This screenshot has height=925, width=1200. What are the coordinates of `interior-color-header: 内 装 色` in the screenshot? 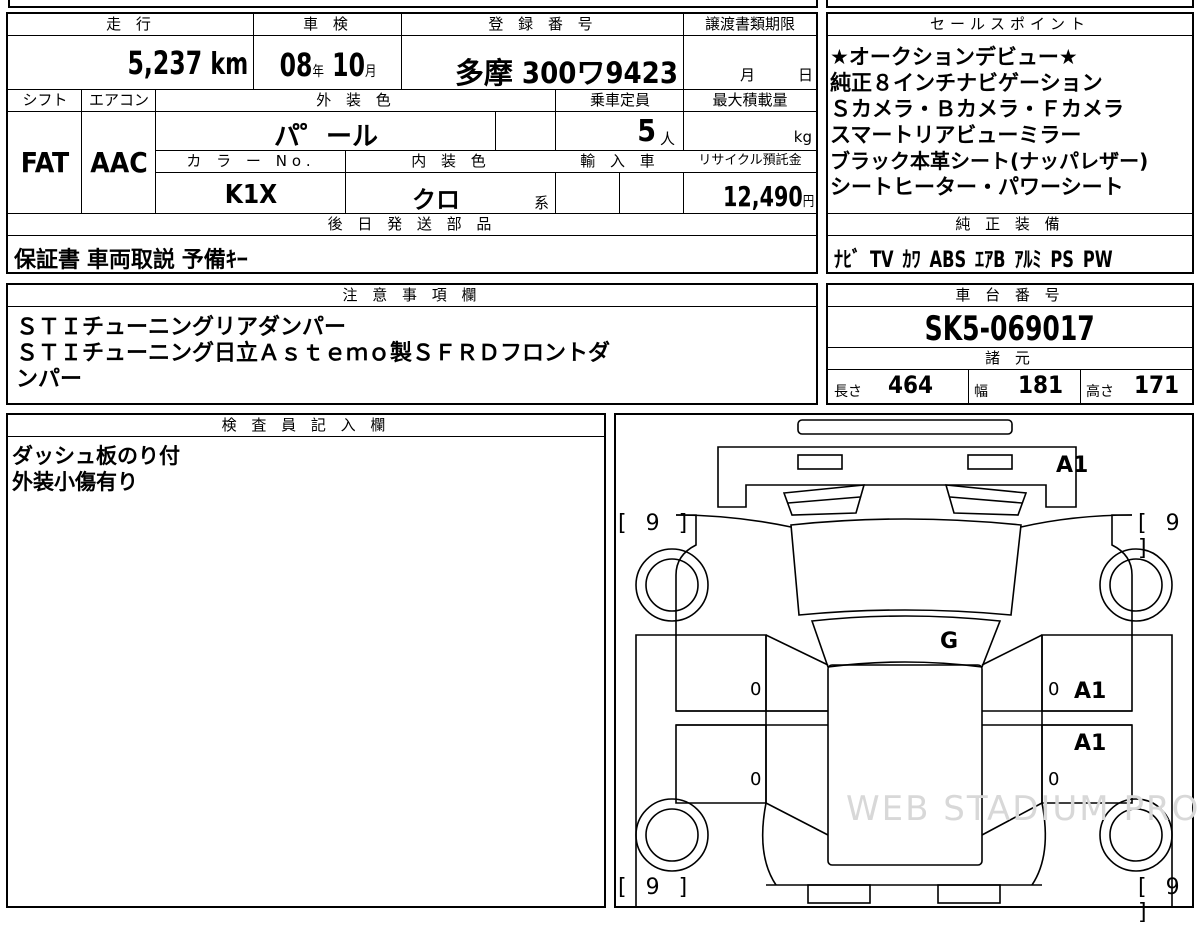 It's located at (451, 162).